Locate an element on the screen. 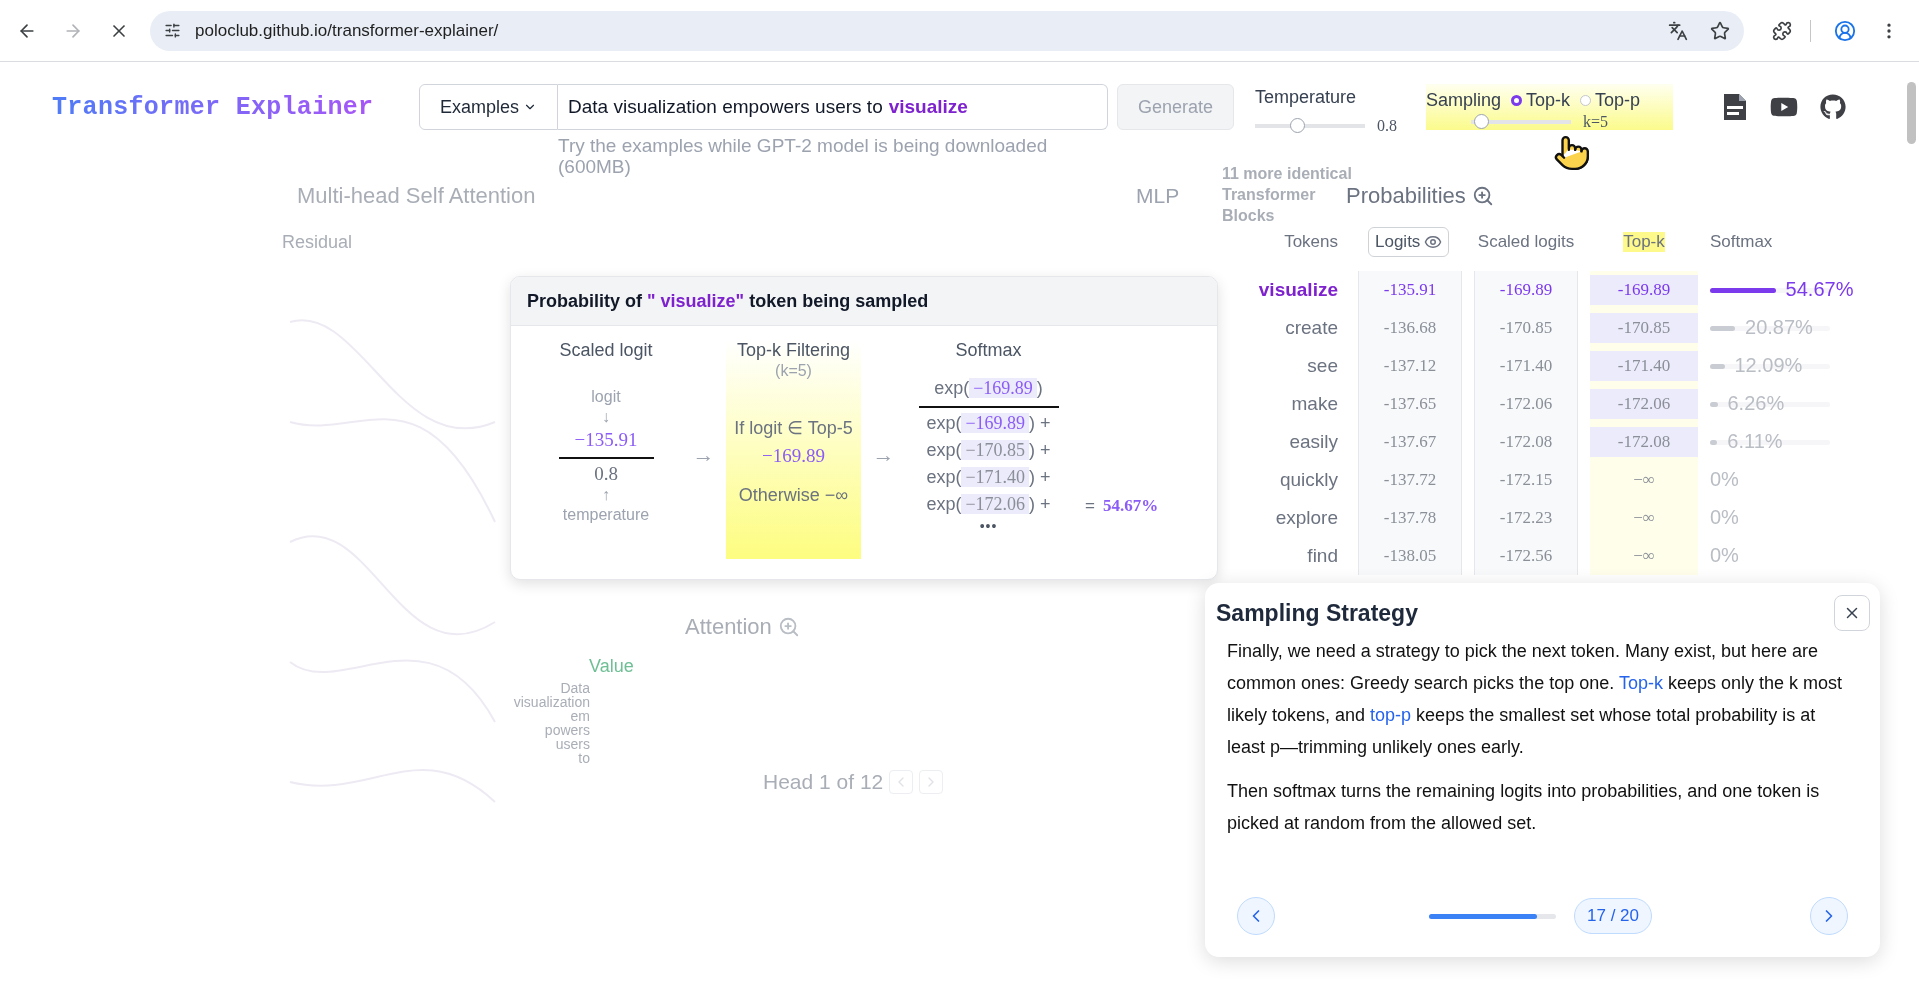 Image resolution: width=1919 pixels, height=990 pixels. token-label: em is located at coordinates (579, 716).